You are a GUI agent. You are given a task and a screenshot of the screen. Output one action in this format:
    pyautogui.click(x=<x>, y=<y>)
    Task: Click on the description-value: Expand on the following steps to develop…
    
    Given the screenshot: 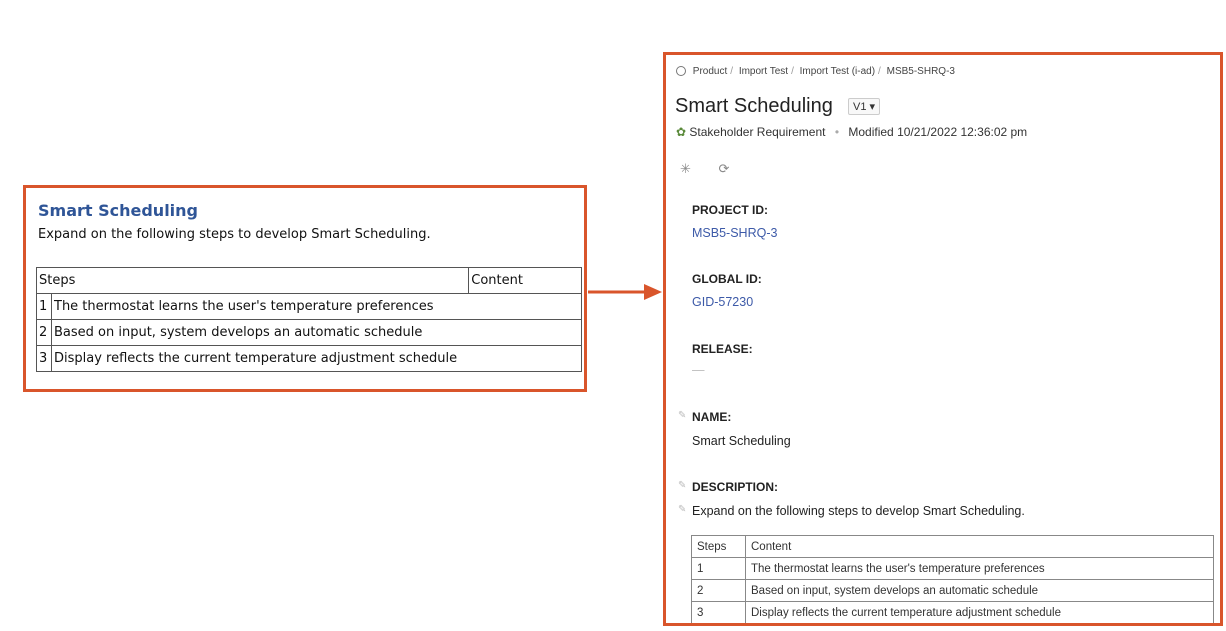 What is the action you would take?
    pyautogui.click(x=858, y=511)
    